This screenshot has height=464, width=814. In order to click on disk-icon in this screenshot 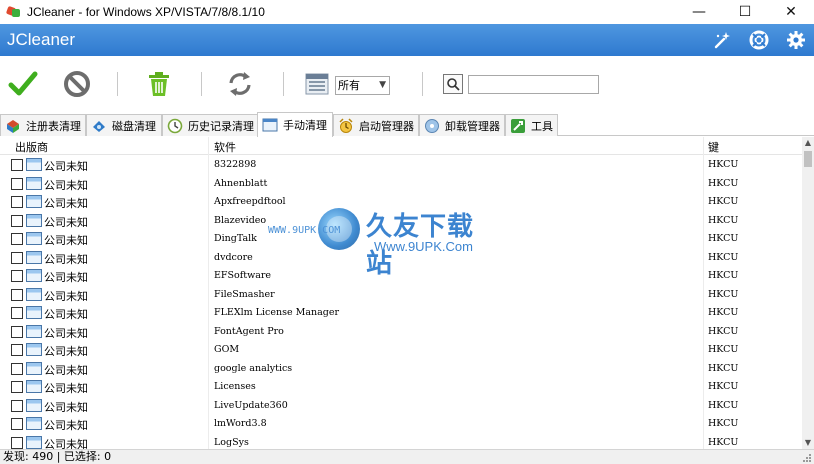, I will do `click(99, 126)`.